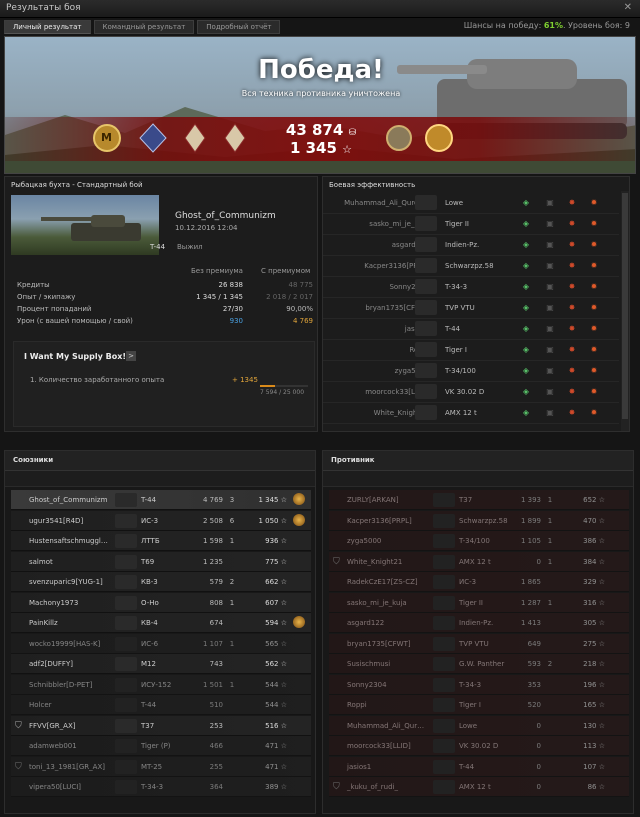 This screenshot has width=640, height=817. I want to click on player-name: adamweb001, so click(53, 746).